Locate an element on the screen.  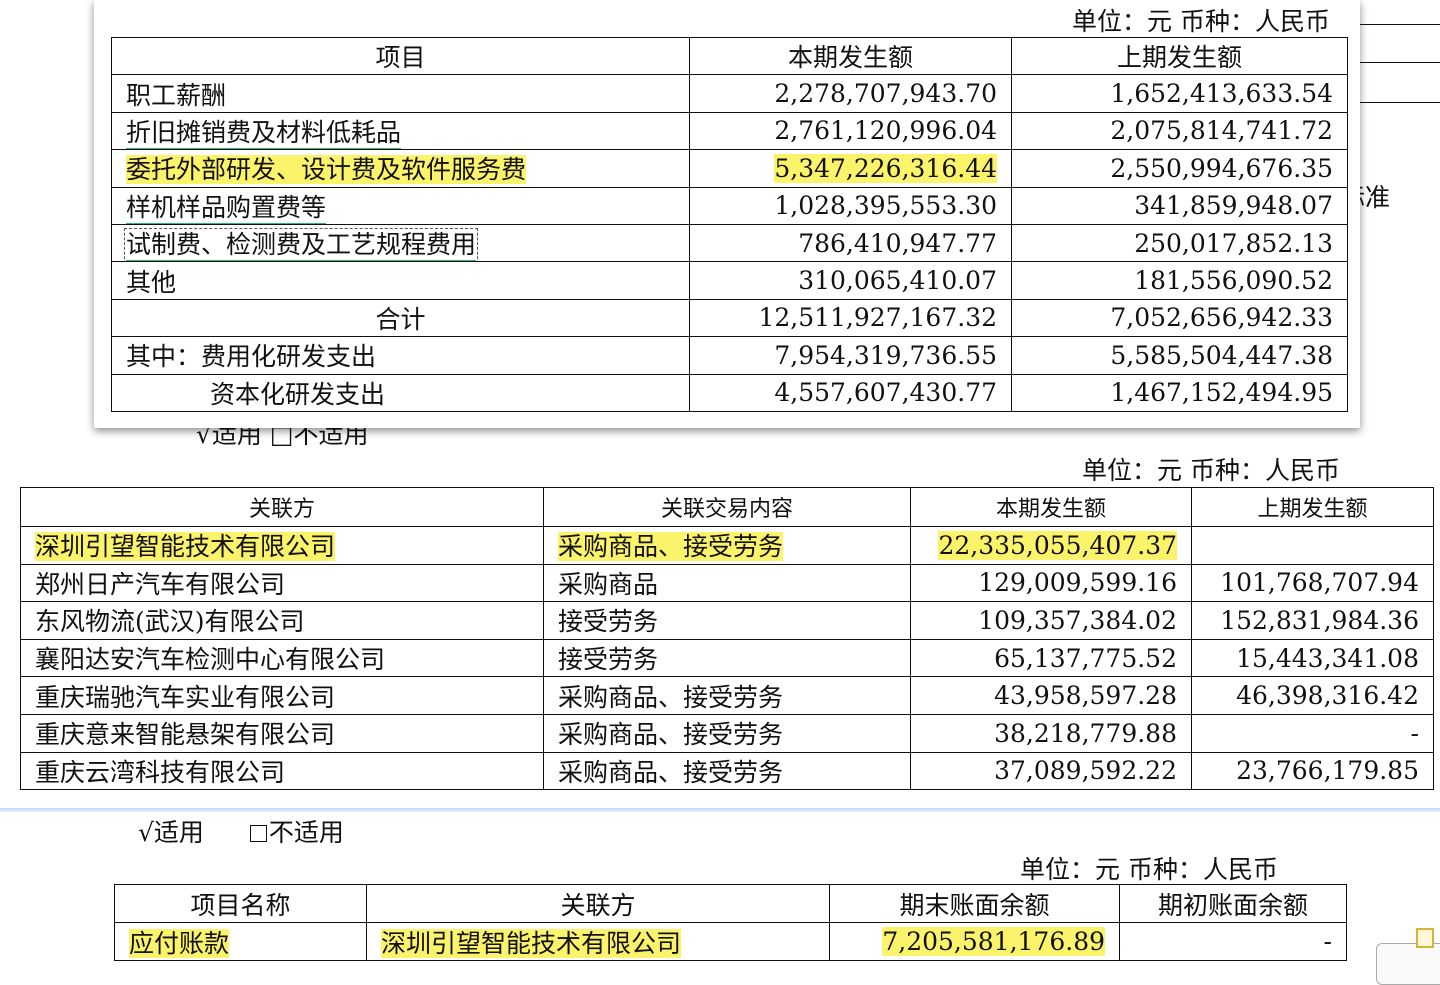
current-amount-cell: 5,347,226,316.44 is located at coordinates (850, 168).